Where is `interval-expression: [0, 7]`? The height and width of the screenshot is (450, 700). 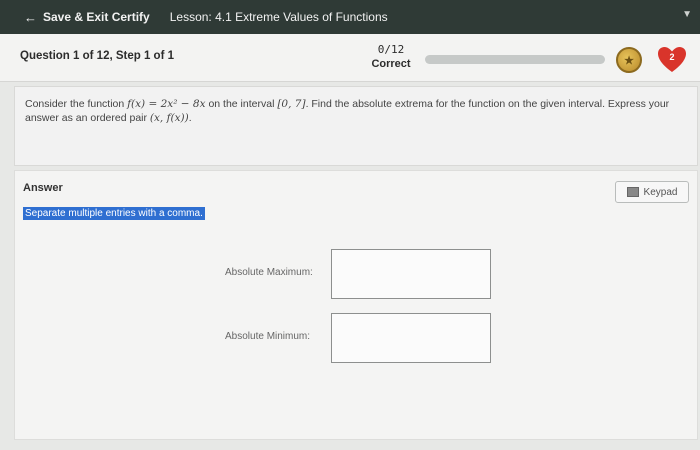
interval-expression: [0, 7] is located at coordinates (291, 104).